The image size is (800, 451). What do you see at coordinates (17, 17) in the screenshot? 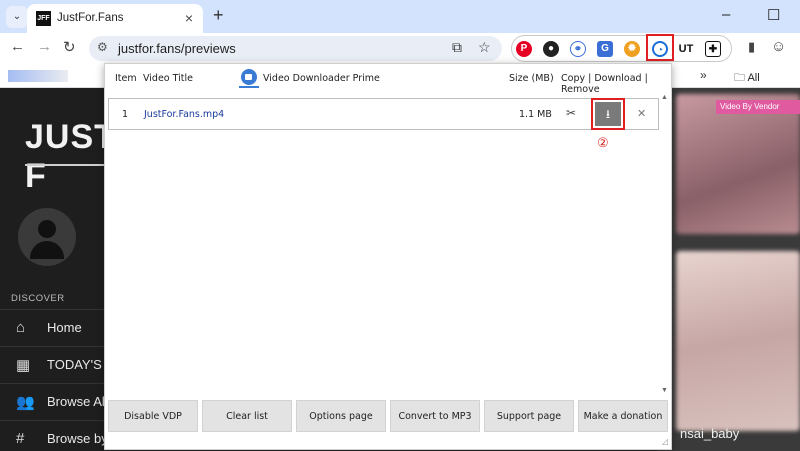
I see `tab-search-dropdown-icon: ⌄` at bounding box center [17, 17].